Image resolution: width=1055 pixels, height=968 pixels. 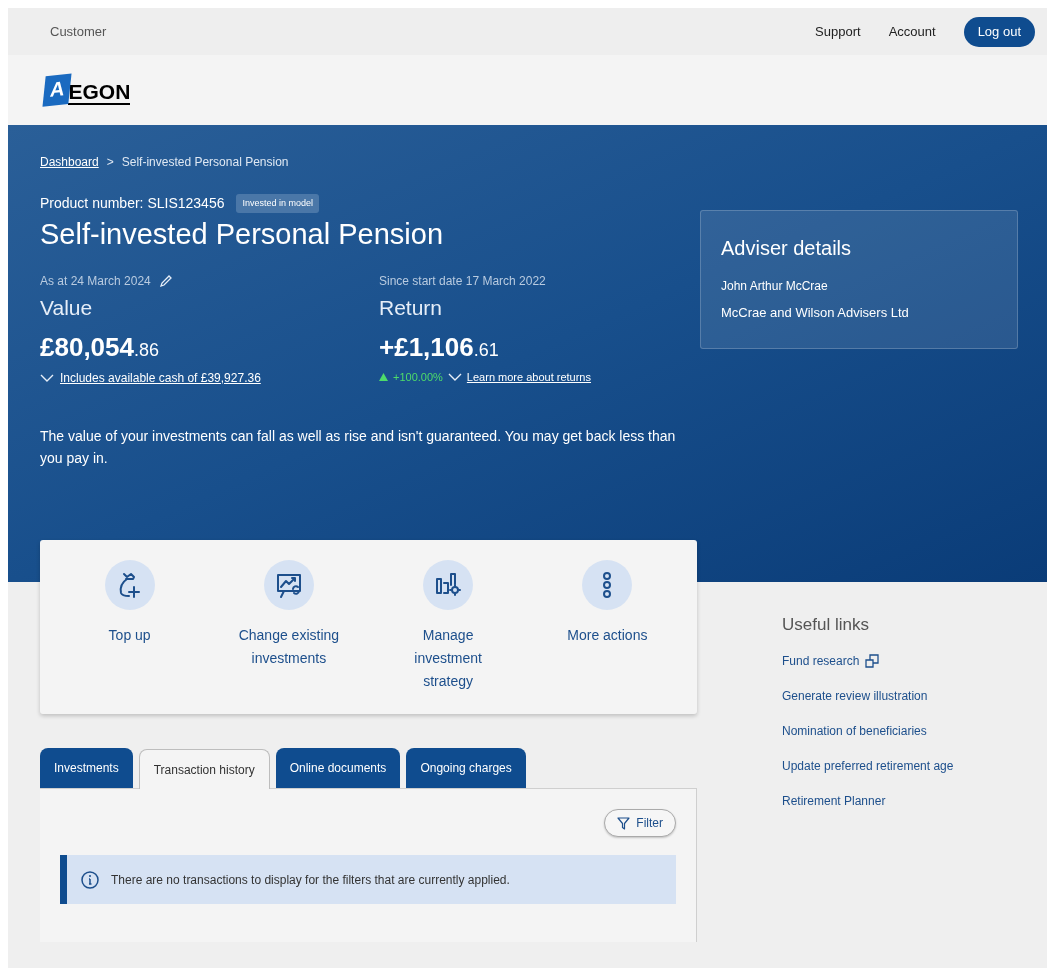 I want to click on action-button: Top up, so click(x=130, y=603).